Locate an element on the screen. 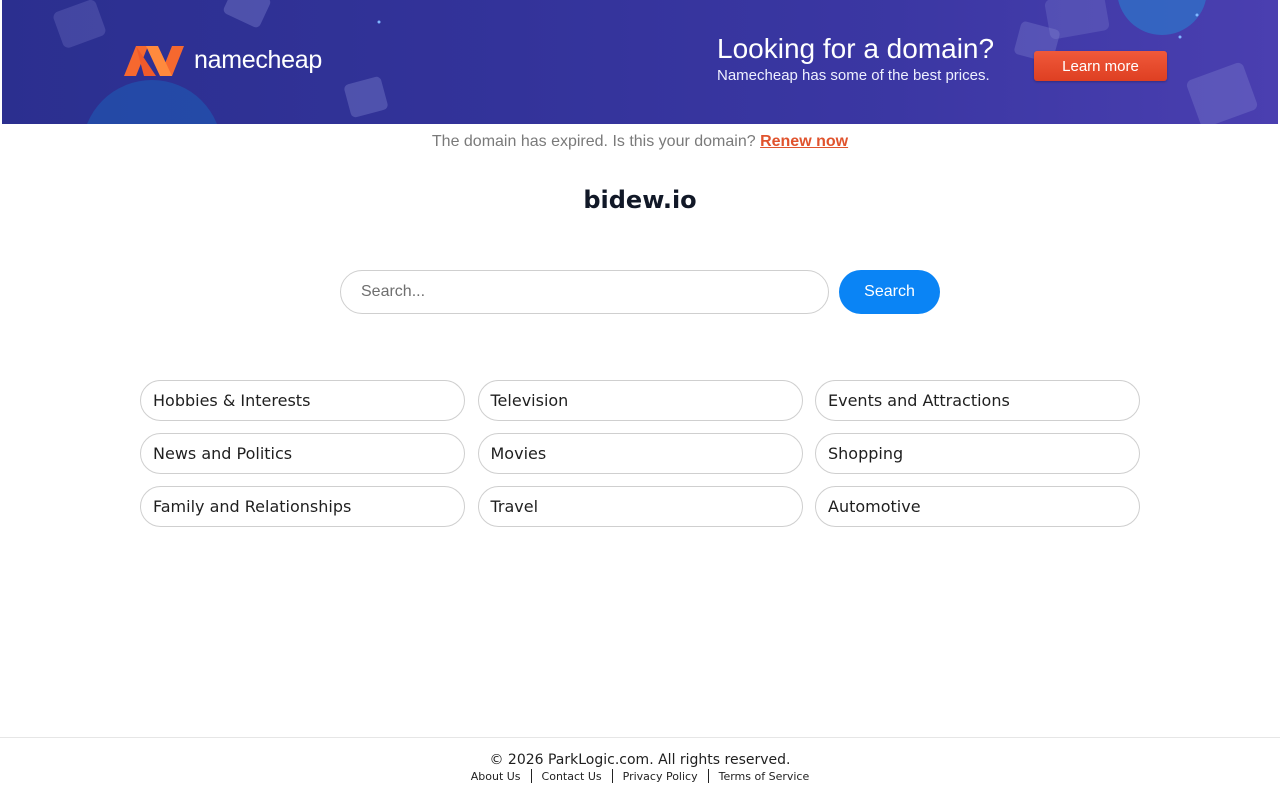  namecheap-logo: namecheap is located at coordinates (222, 60).